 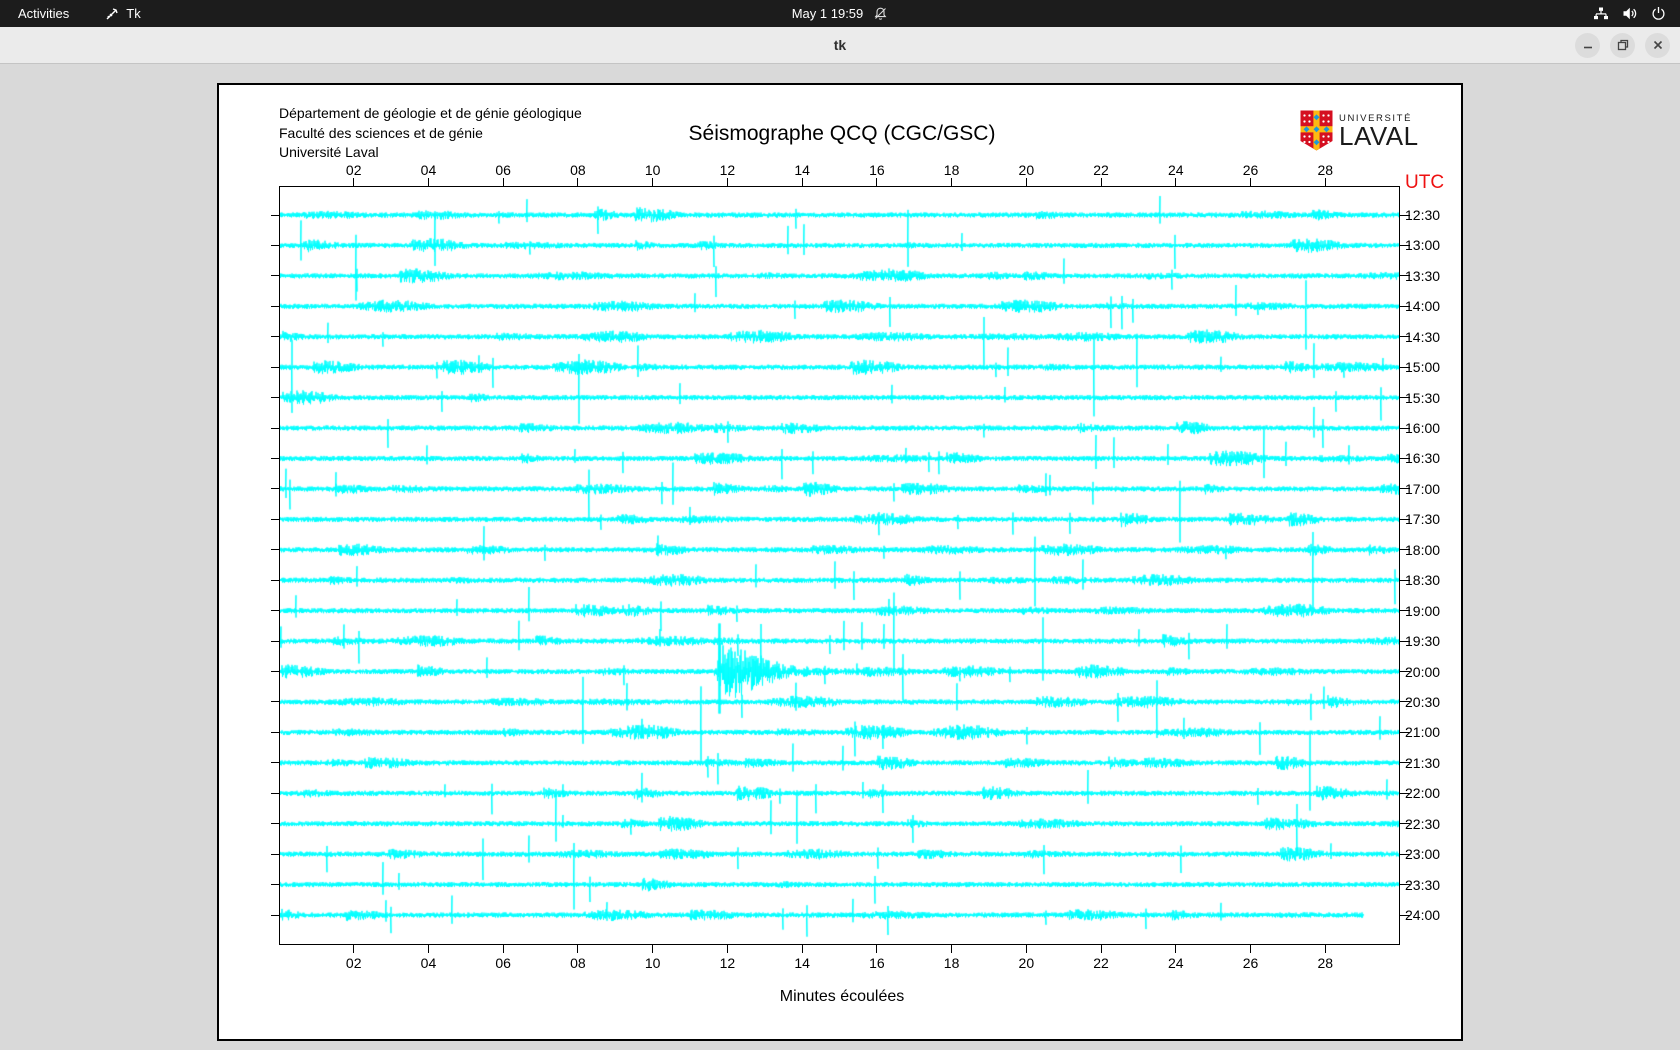 I want to click on utc-row-label: 18:00, so click(x=1423, y=549).